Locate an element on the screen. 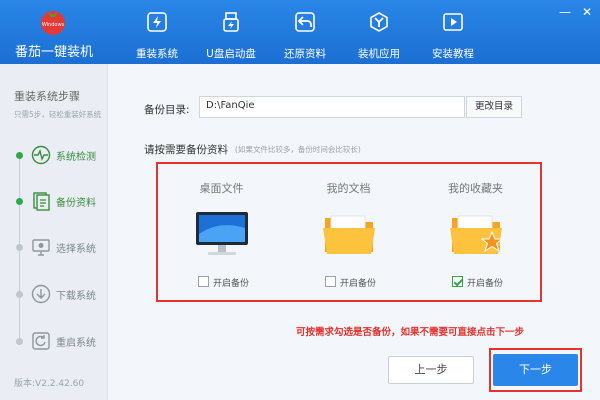 The width and height of the screenshot is (600, 400). usb-icon is located at coordinates (231, 22).